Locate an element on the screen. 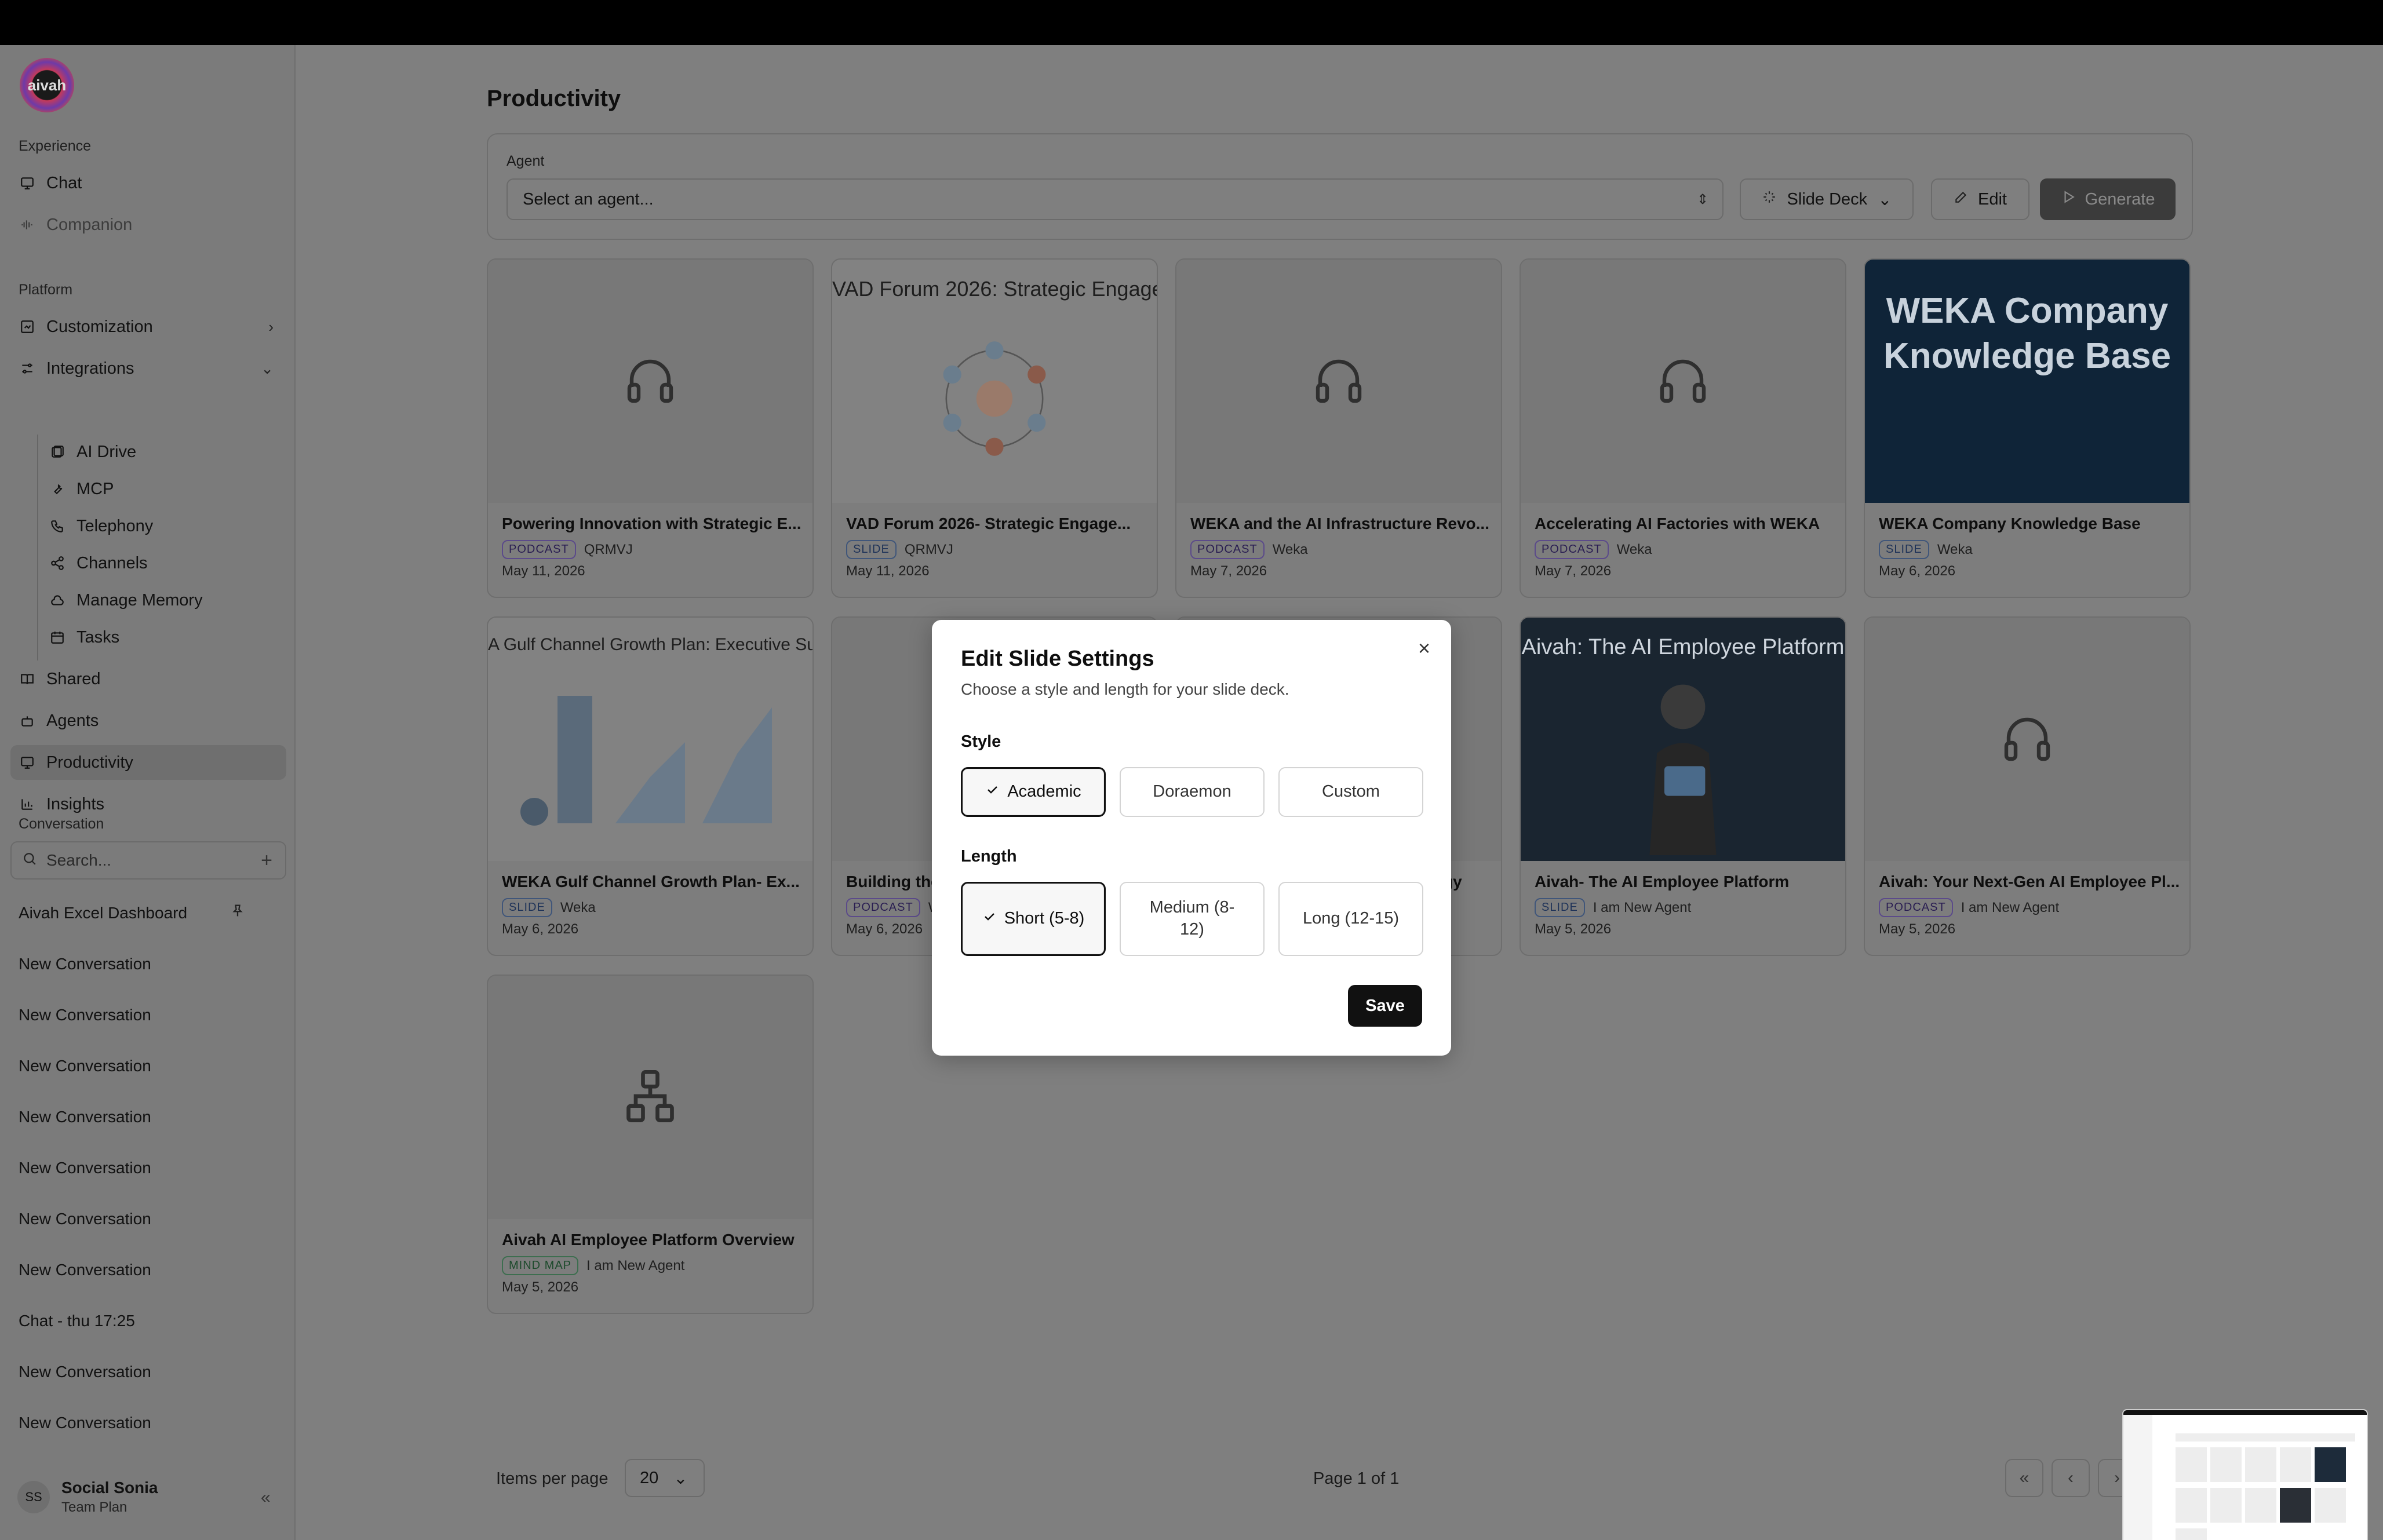 The width and height of the screenshot is (2383, 1540). sidebar-item-telephony: Telephony is located at coordinates (165, 526).